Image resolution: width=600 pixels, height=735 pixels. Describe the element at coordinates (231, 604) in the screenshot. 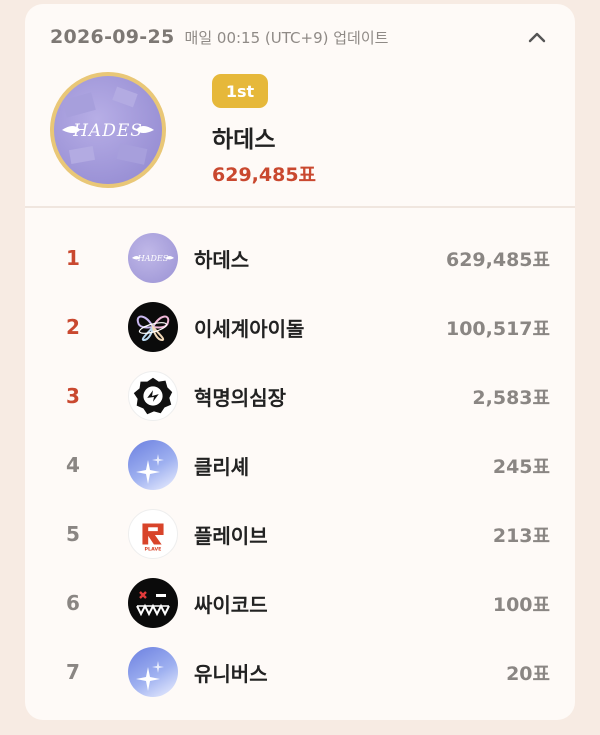

I see `group-name: 싸이코드` at that location.